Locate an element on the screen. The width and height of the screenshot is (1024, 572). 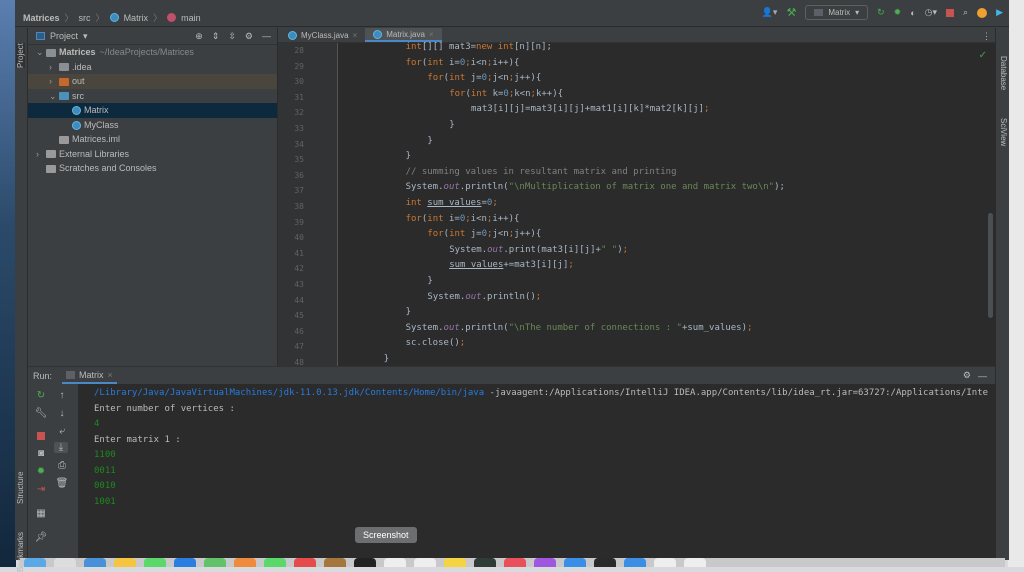
project-view-select: Project is located at coordinates (64, 36).